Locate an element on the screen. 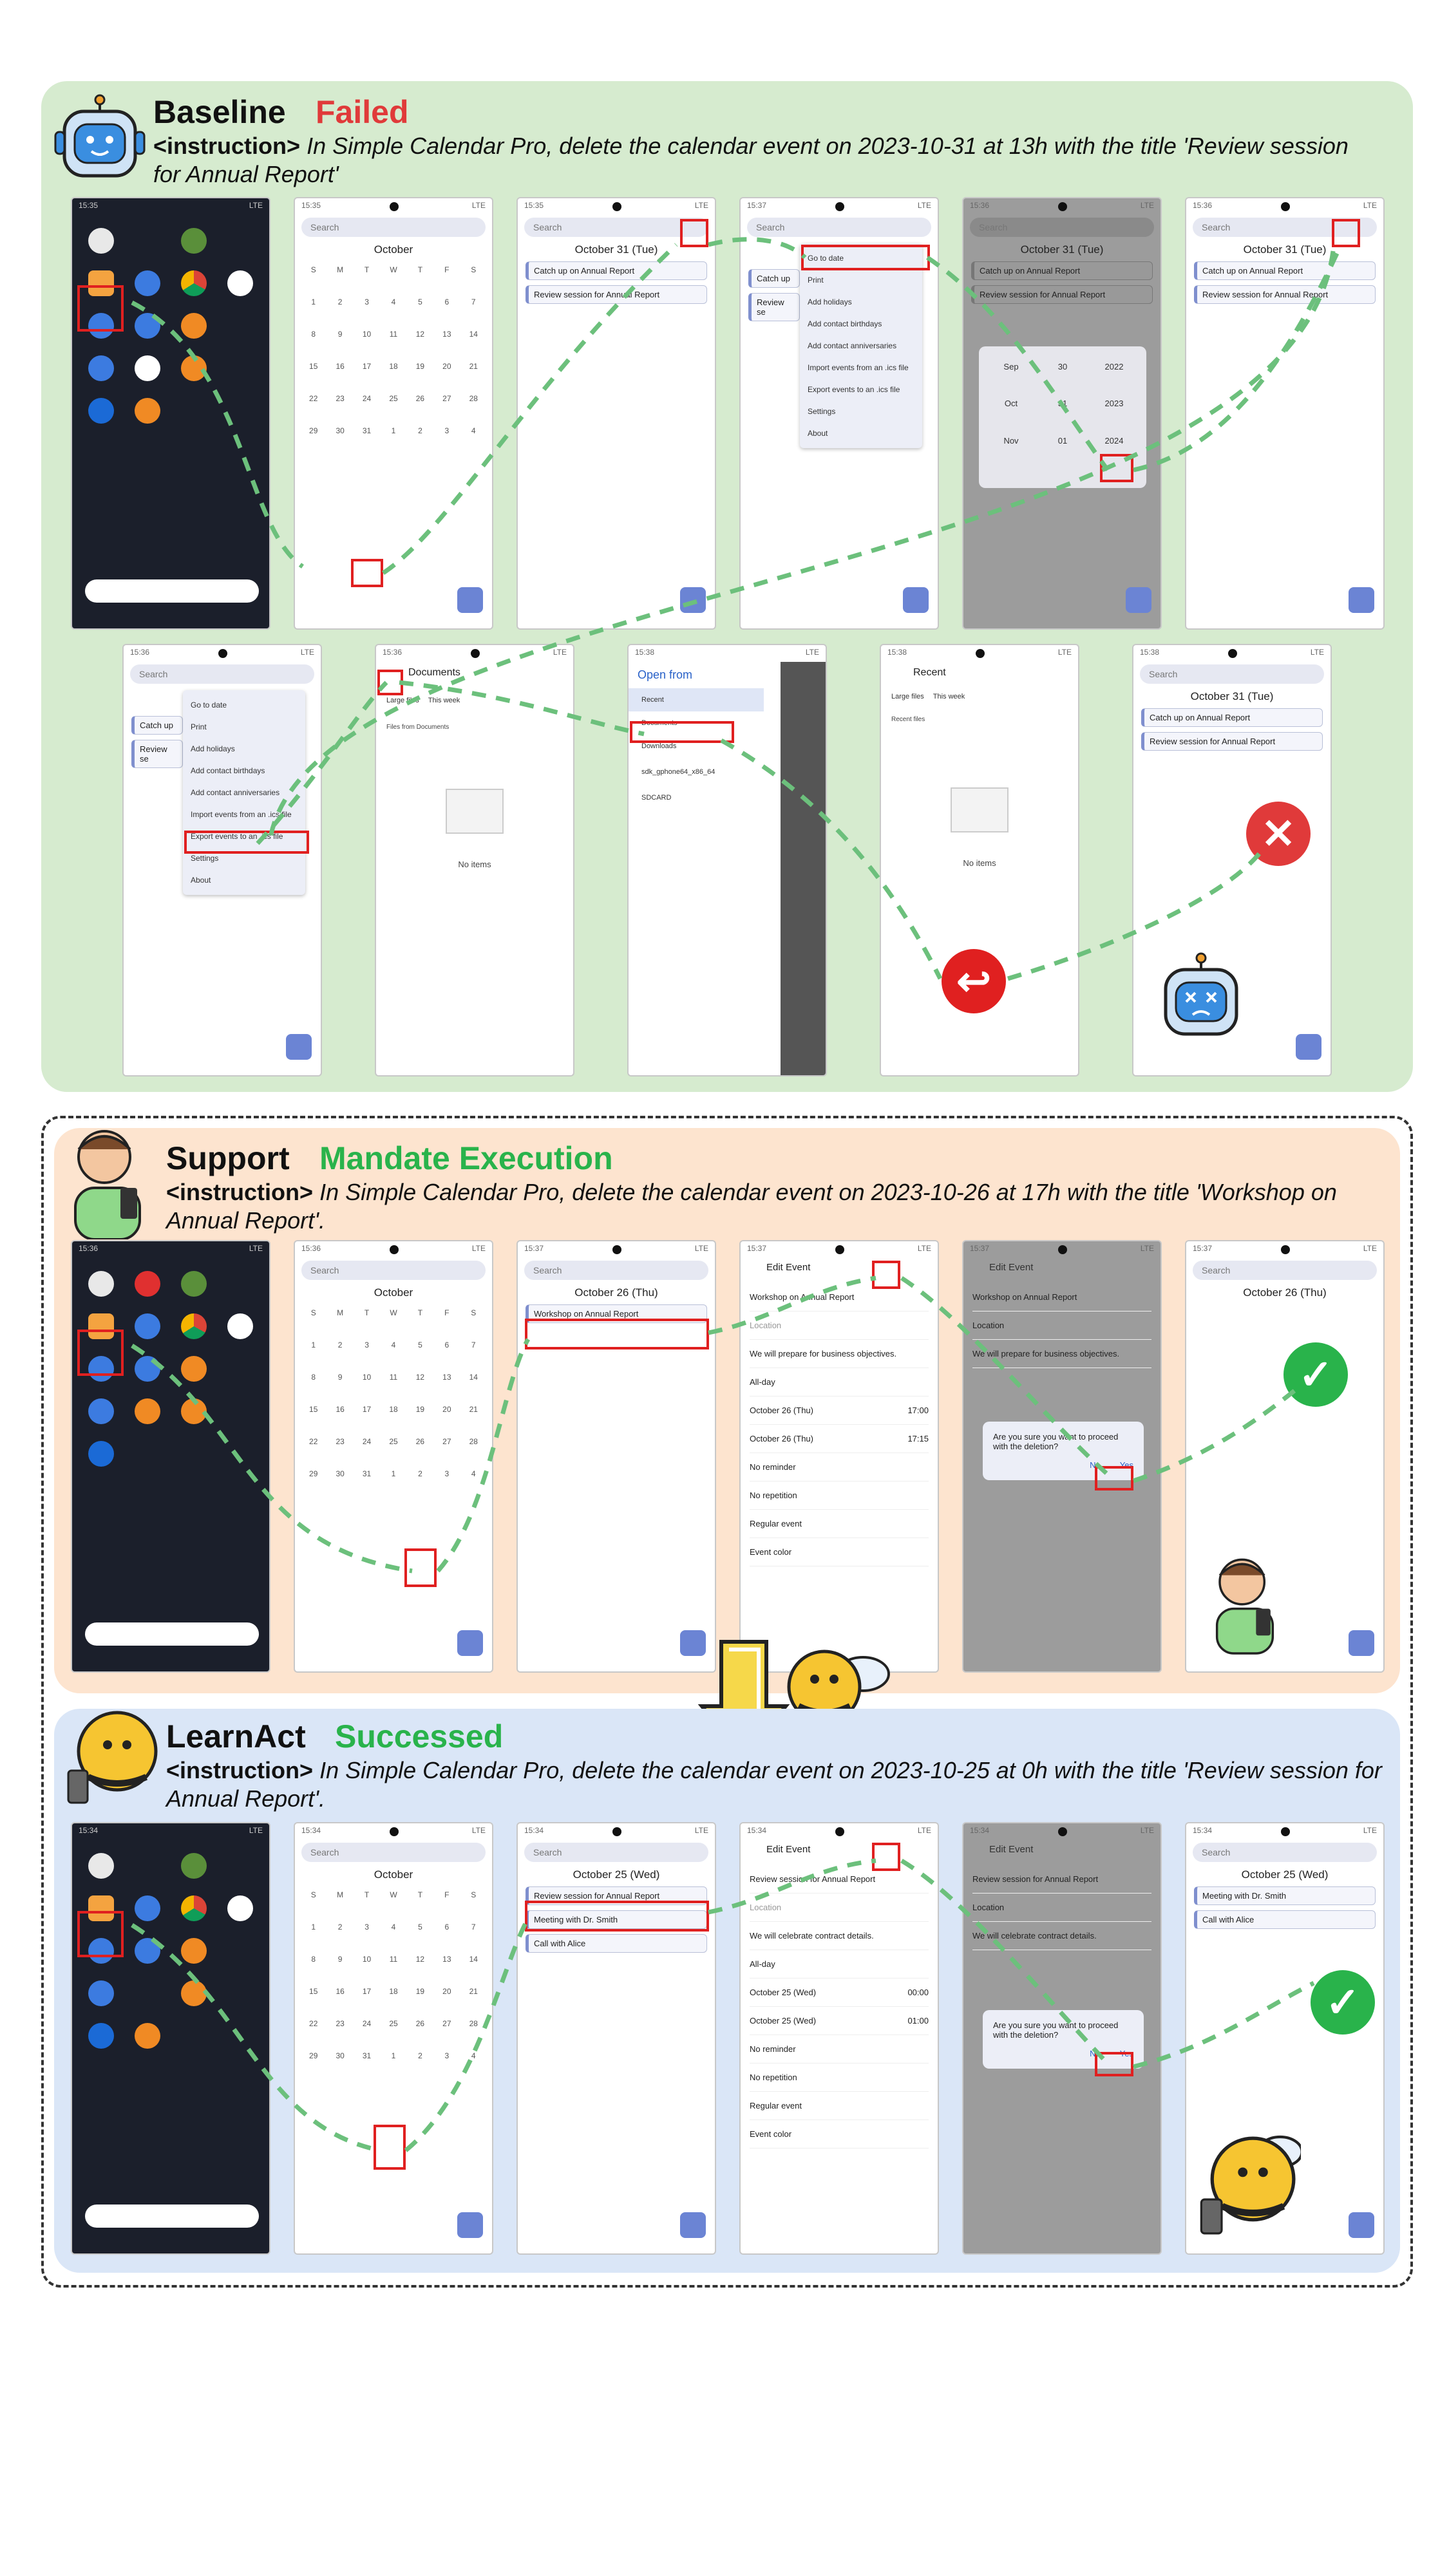 The image size is (1449, 2576). support-flow-arrows is located at coordinates (714, 1424).